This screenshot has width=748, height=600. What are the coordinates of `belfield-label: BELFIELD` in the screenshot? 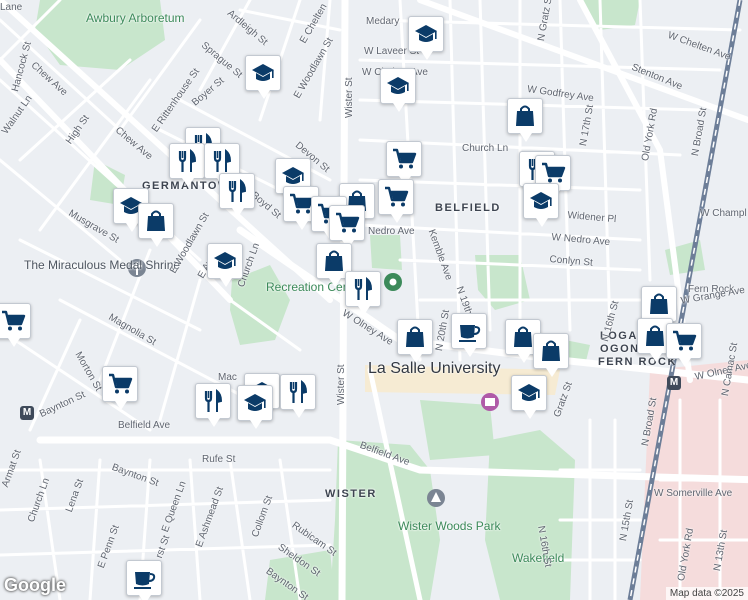 It's located at (468, 208).